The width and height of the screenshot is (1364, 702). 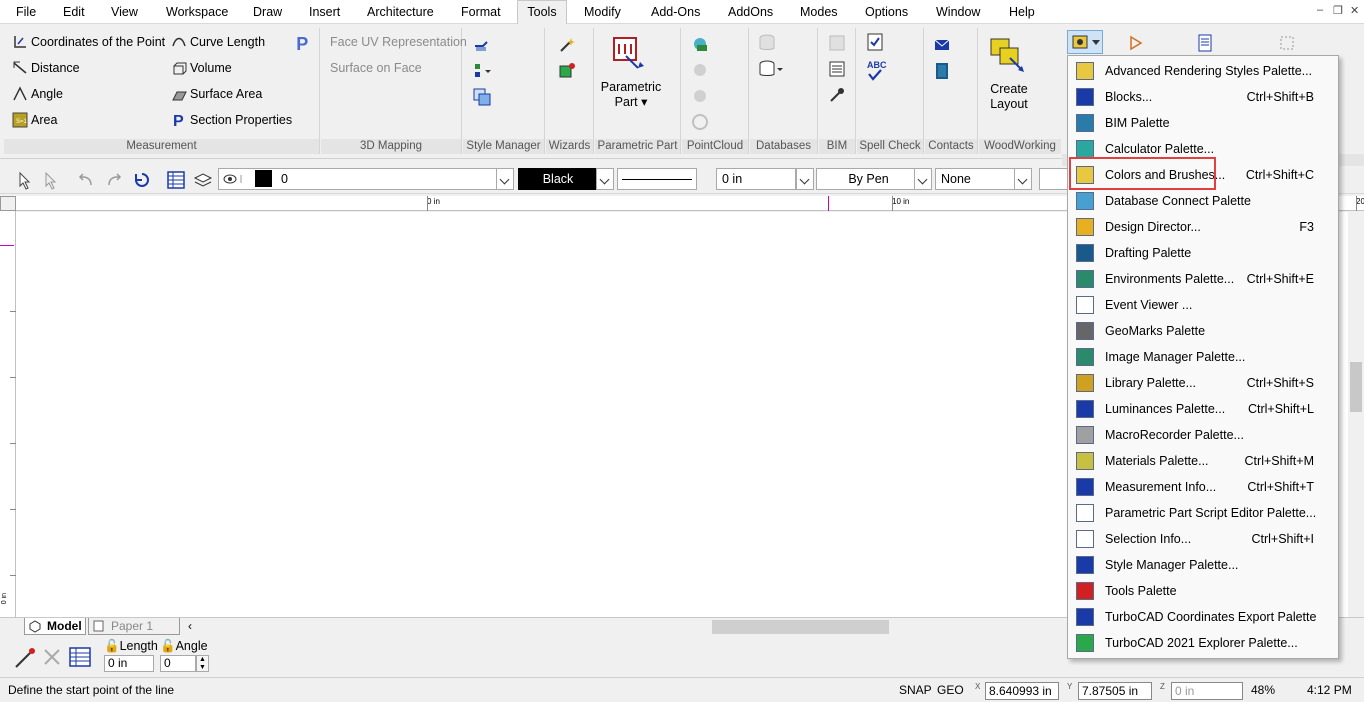 I want to click on length-input: 0 in, so click(x=129, y=663).